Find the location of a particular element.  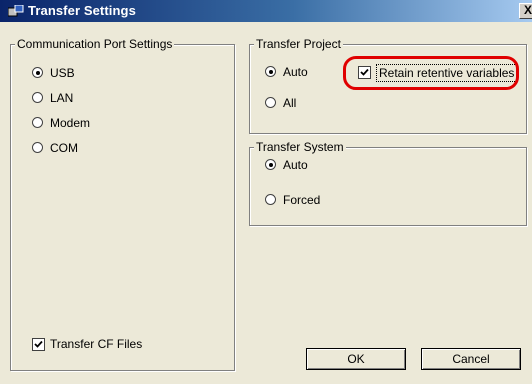

window-title: Transfer Settings is located at coordinates (82, 10).